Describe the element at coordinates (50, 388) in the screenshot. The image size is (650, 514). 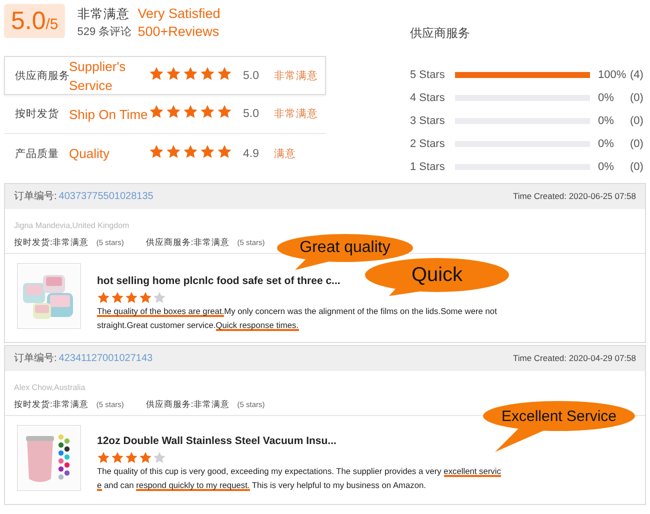
I see `buyer-name: Alex Chow,Australia` at that location.